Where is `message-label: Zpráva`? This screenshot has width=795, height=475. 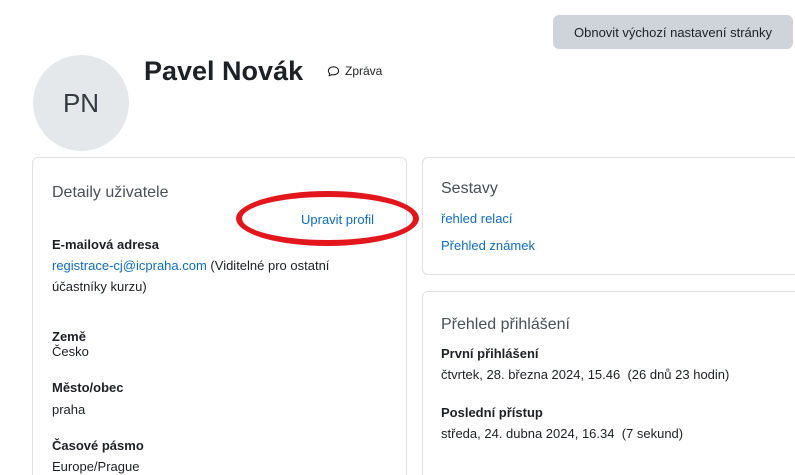 message-label: Zpráva is located at coordinates (364, 71).